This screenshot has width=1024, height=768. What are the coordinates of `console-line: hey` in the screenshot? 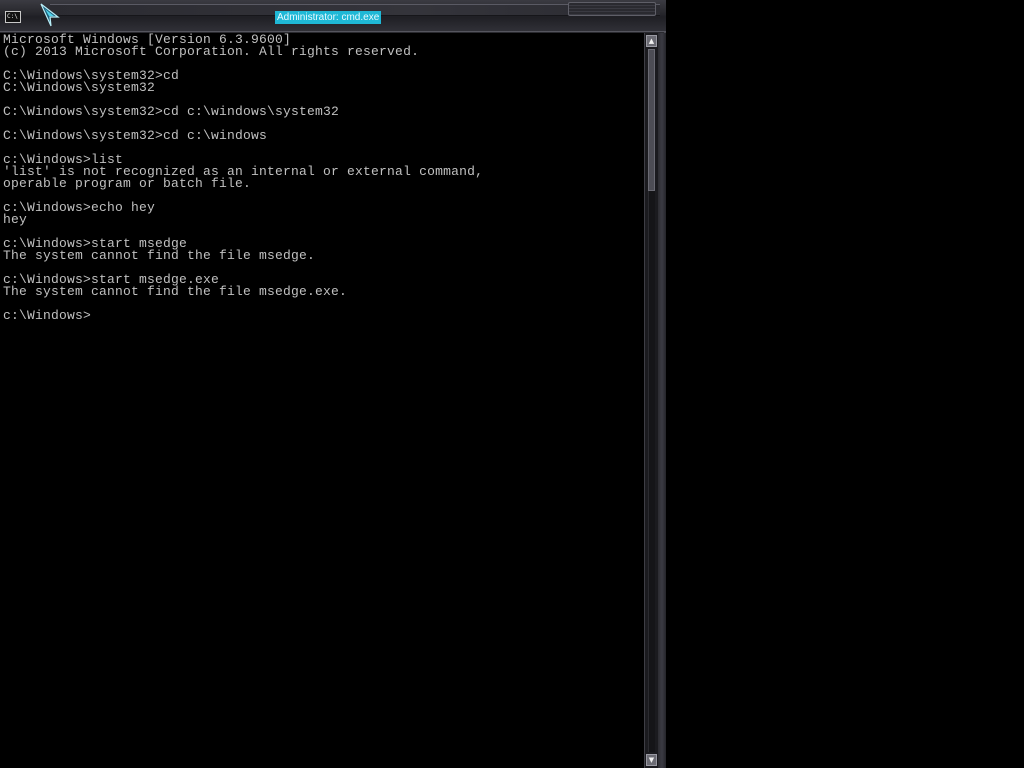 It's located at (15, 219).